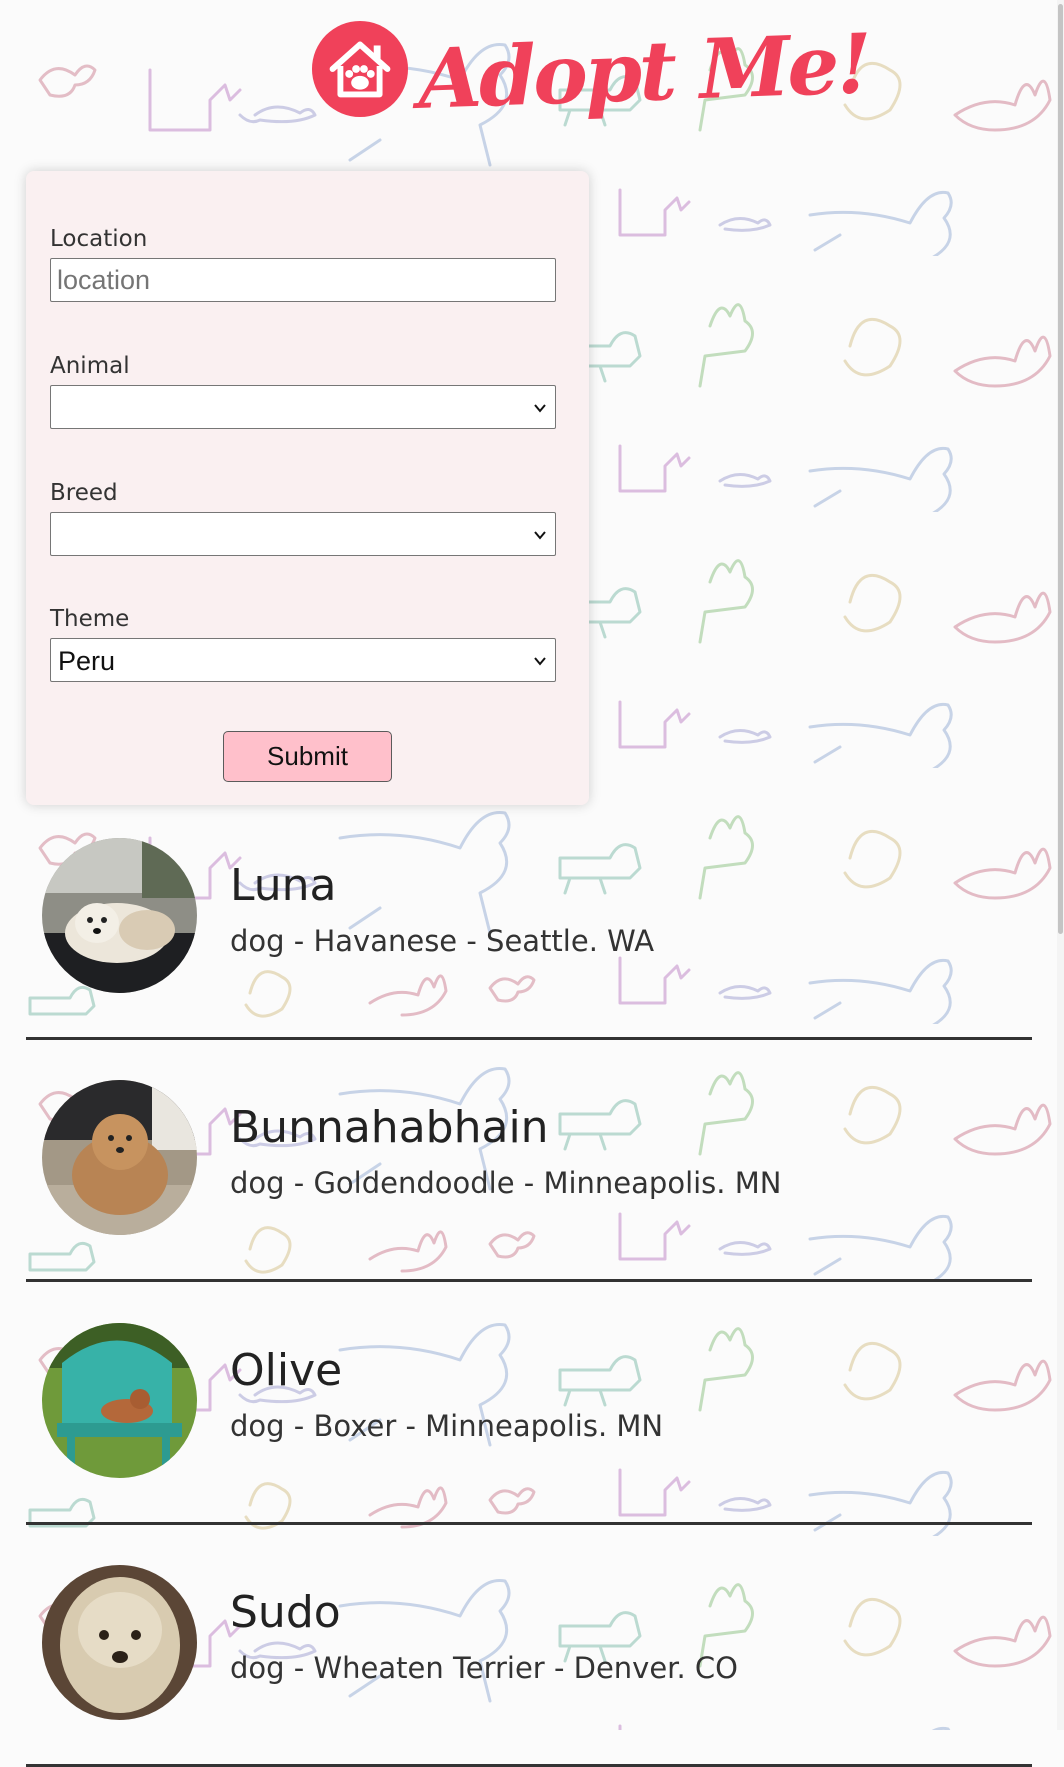 This screenshot has width=1064, height=1767. I want to click on header: Adopt Me!, so click(532, 75).